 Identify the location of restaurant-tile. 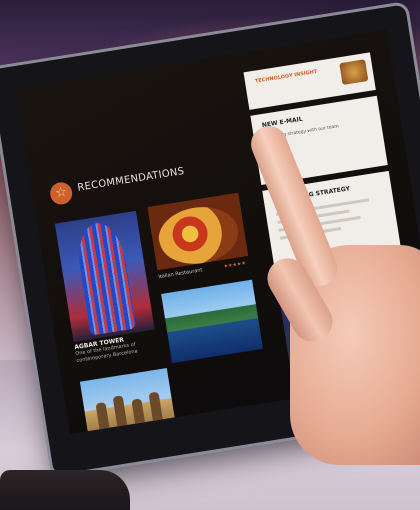
(198, 231).